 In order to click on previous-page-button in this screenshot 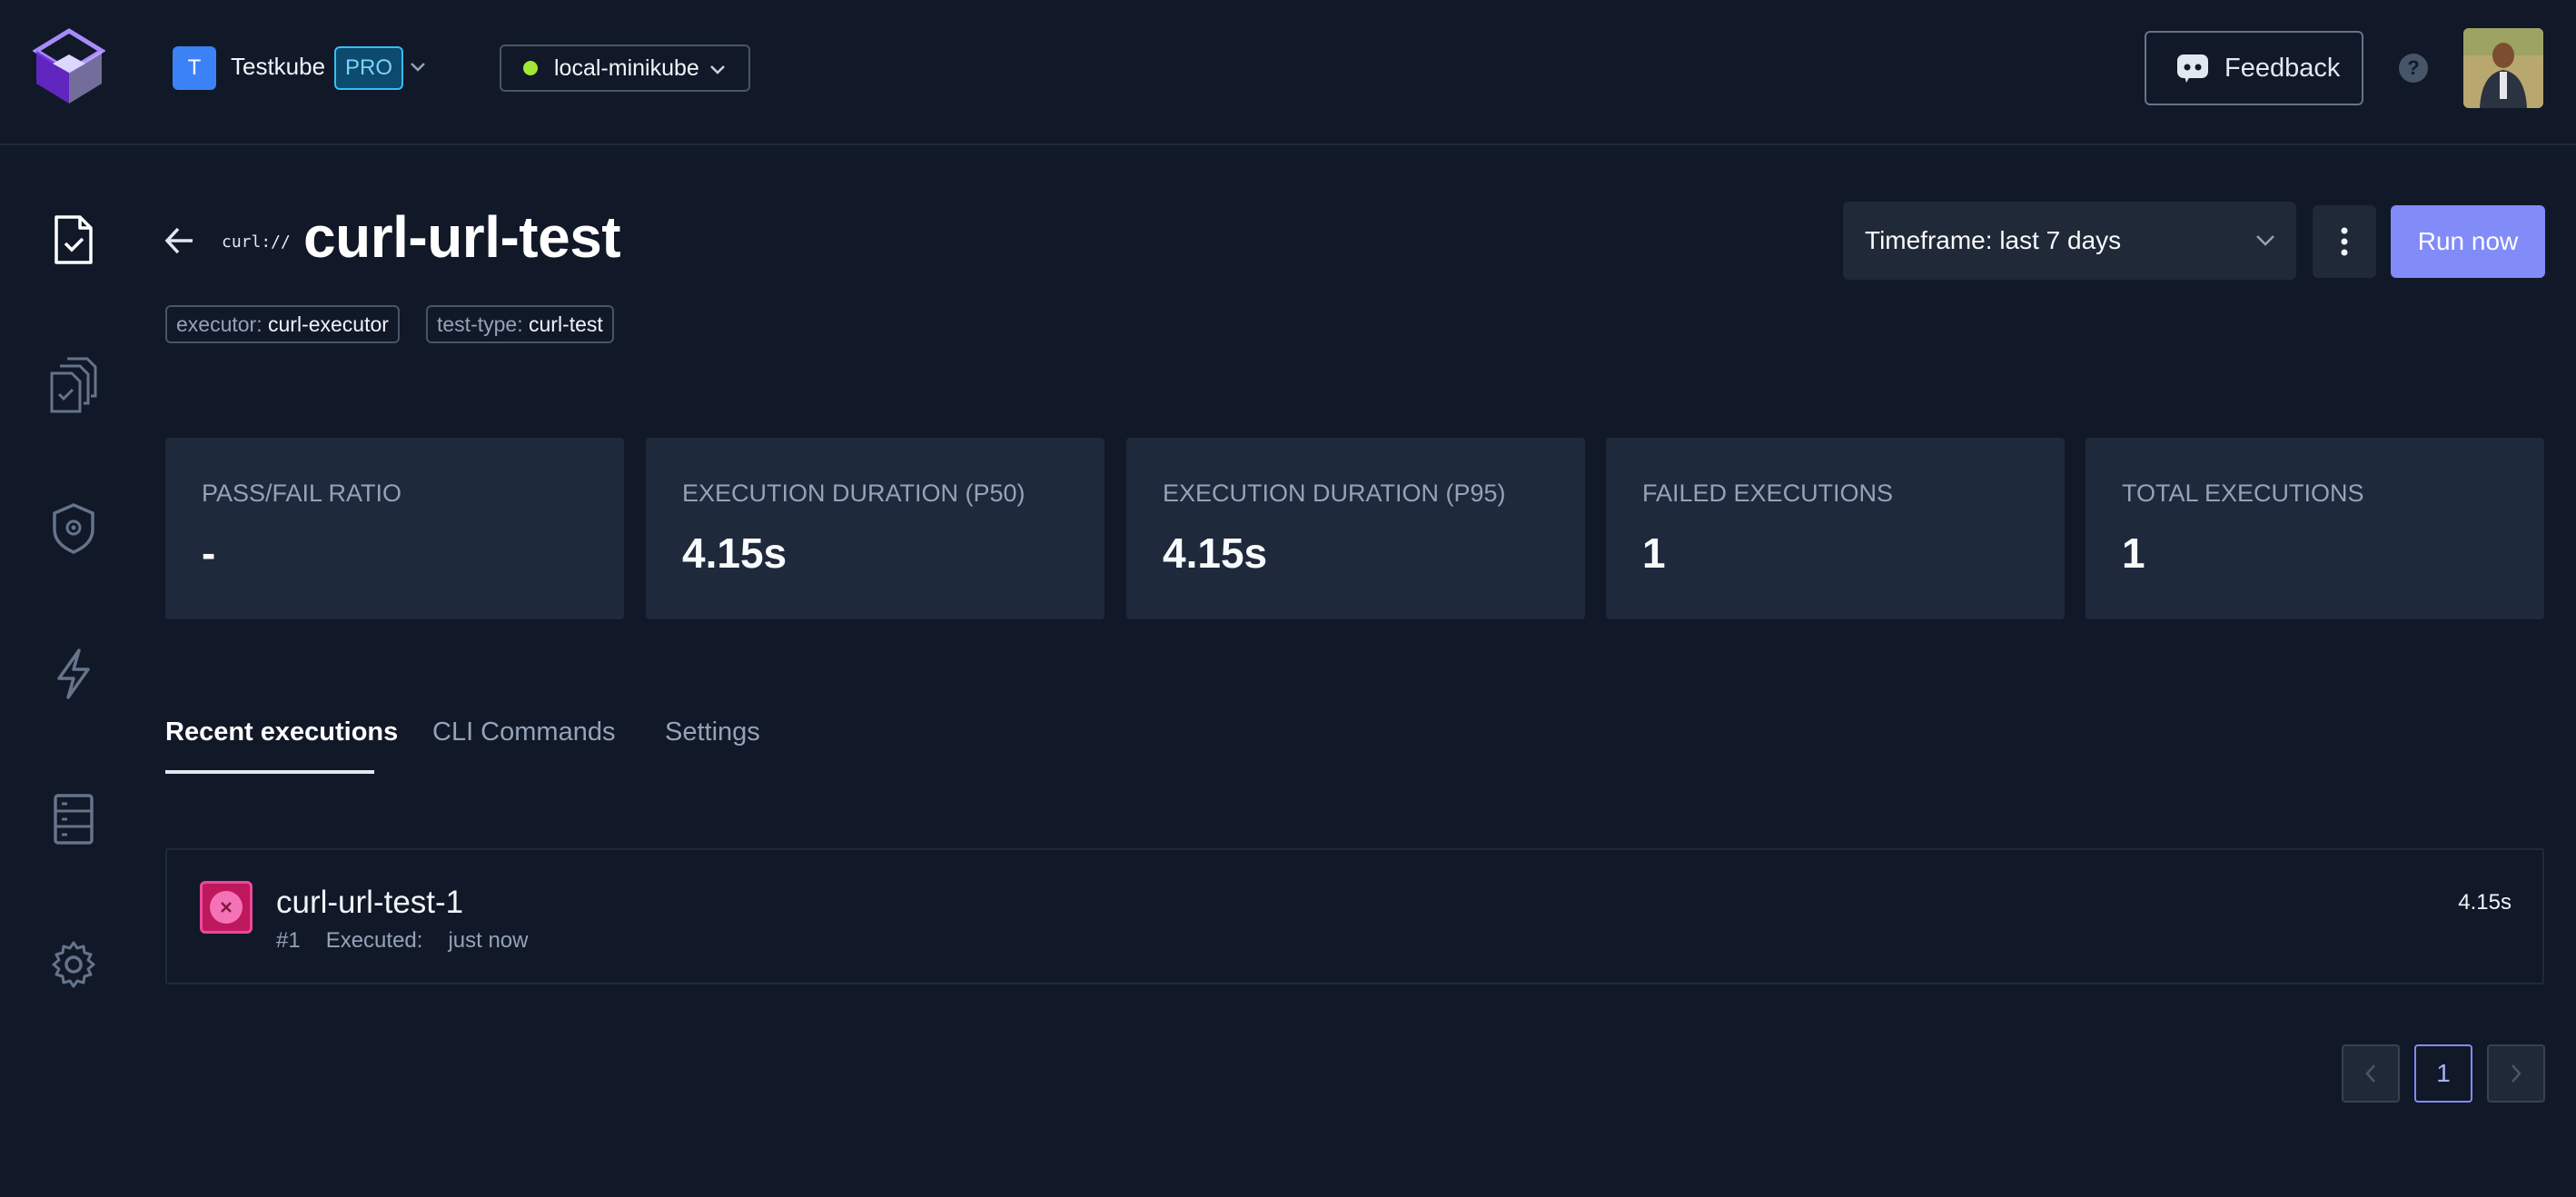, I will do `click(2371, 1073)`.